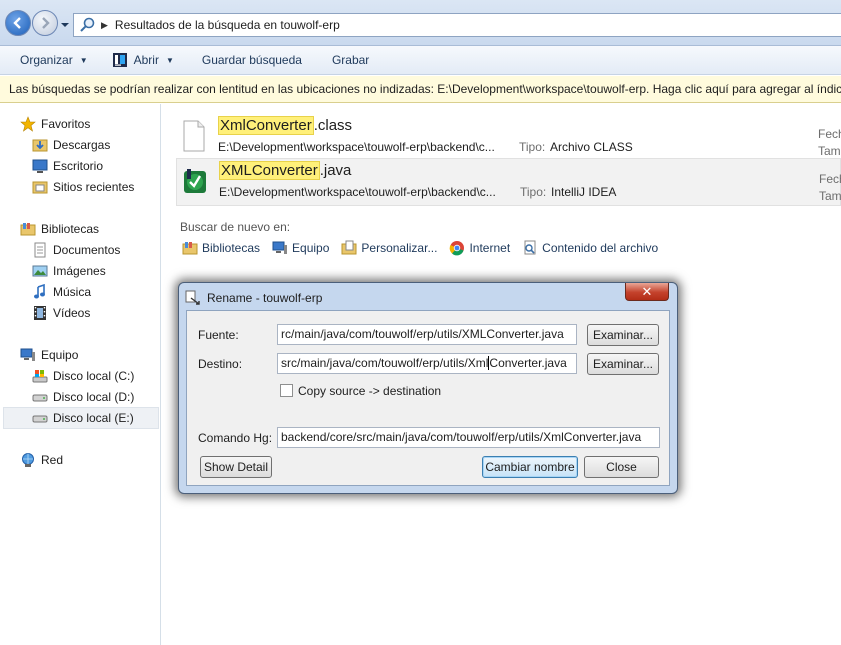 This screenshot has width=841, height=645. I want to click on result-filename: XmlConverter .class, so click(285, 125).